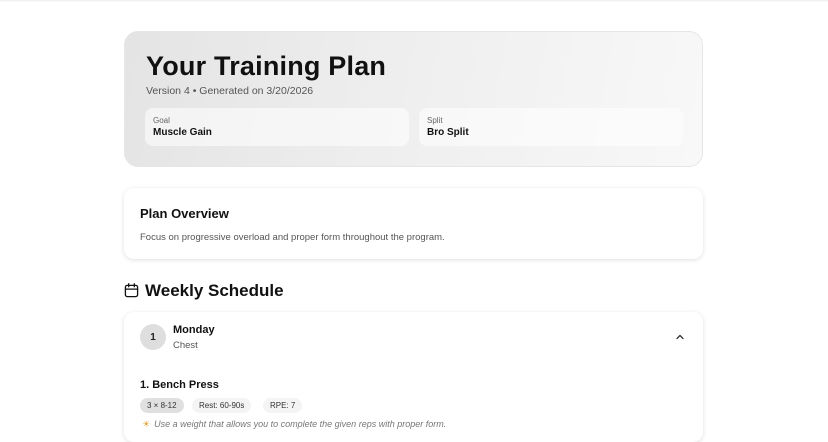 This screenshot has height=442, width=828. What do you see at coordinates (146, 424) in the screenshot?
I see `lightbulb-icon: ☀` at bounding box center [146, 424].